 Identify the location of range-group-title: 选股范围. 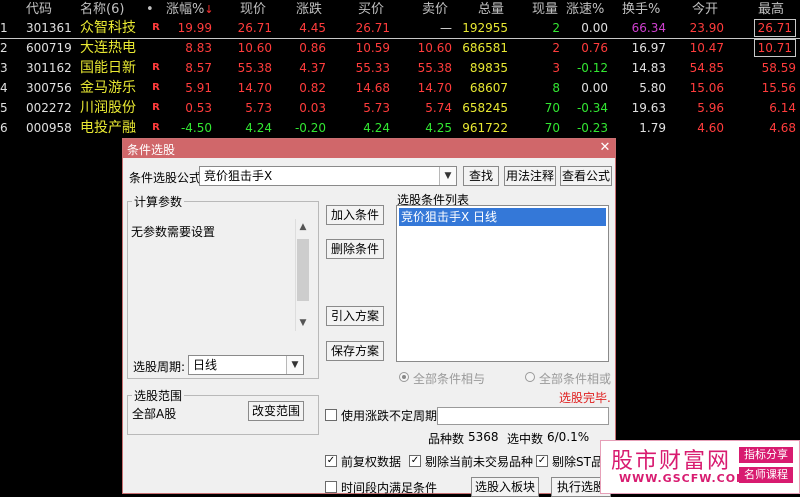
(158, 396).